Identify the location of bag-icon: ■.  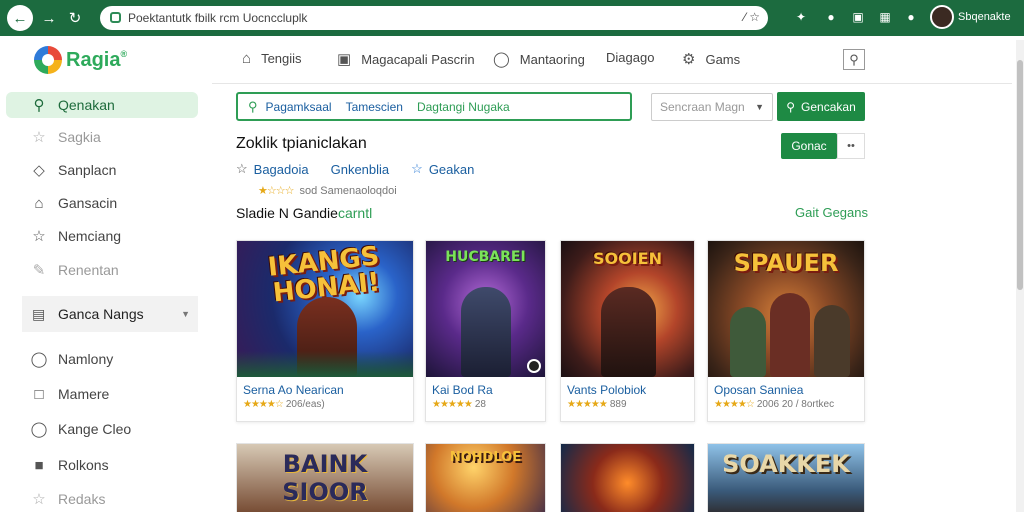
(39, 465).